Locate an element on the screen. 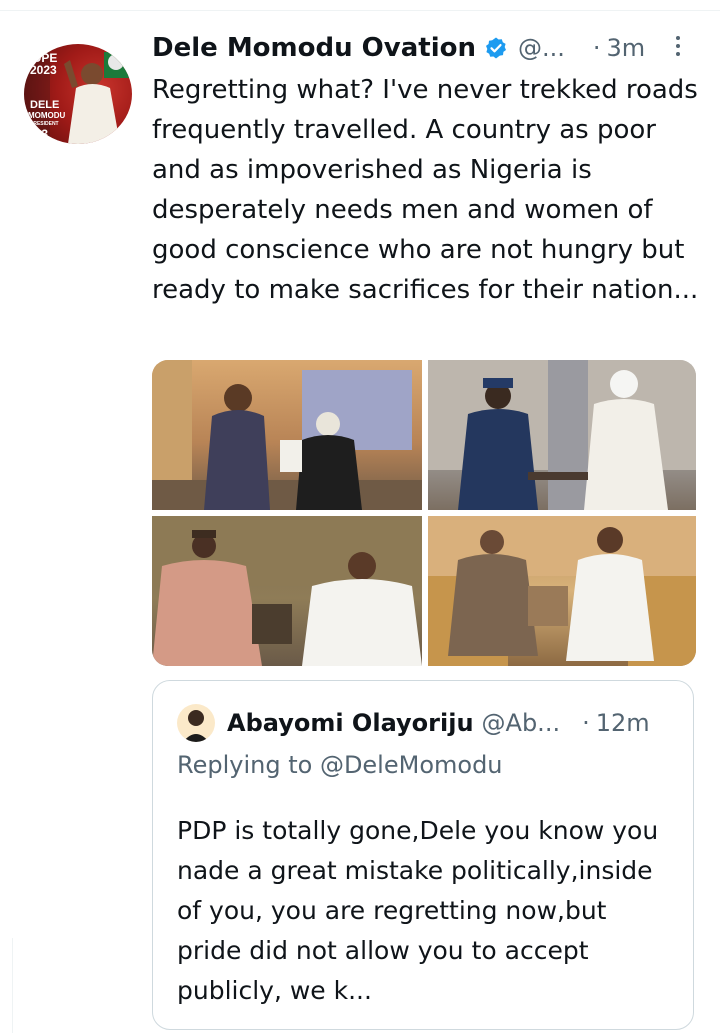 The height and width of the screenshot is (1033, 720). side-rail is located at coordinates (6, 985).